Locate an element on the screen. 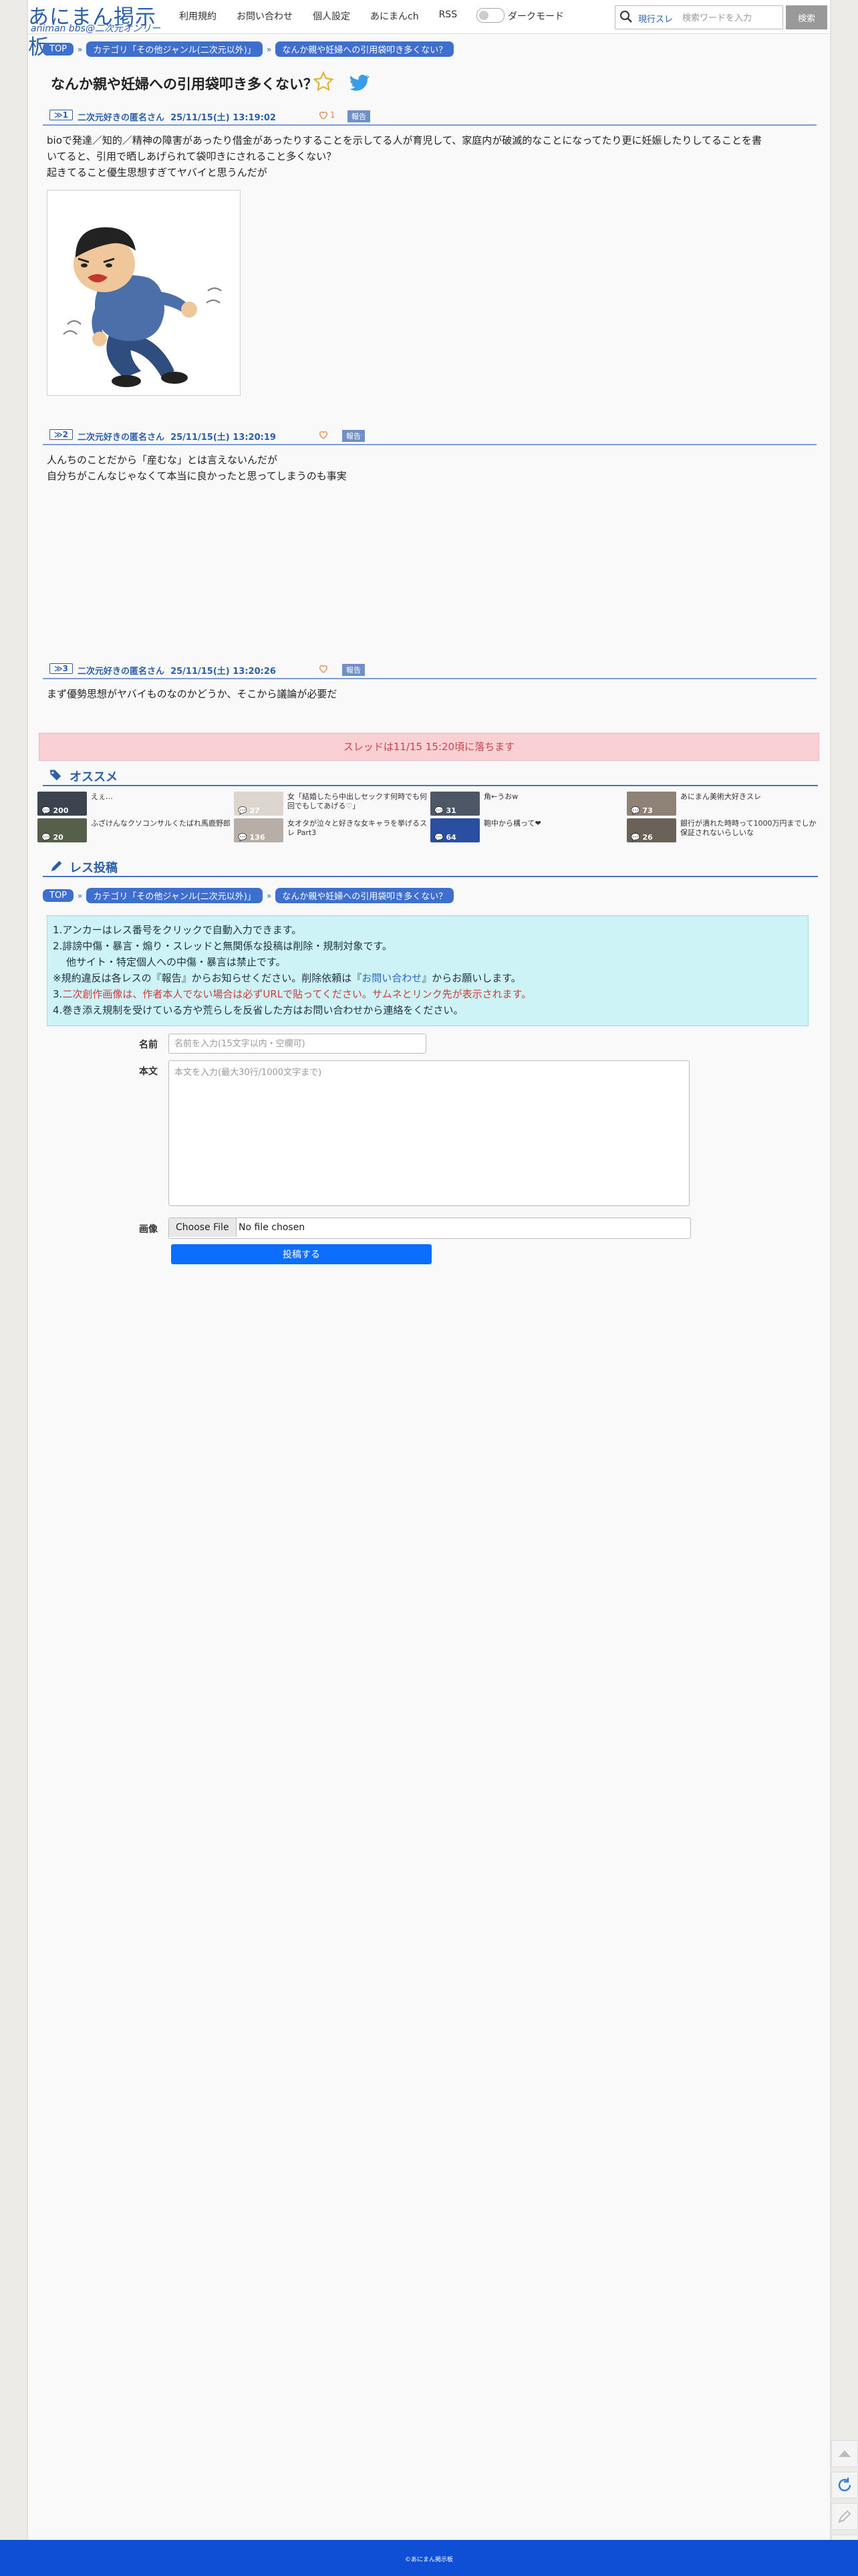 The image size is (858, 2576). thumbnail: 💬 20 is located at coordinates (62, 830).